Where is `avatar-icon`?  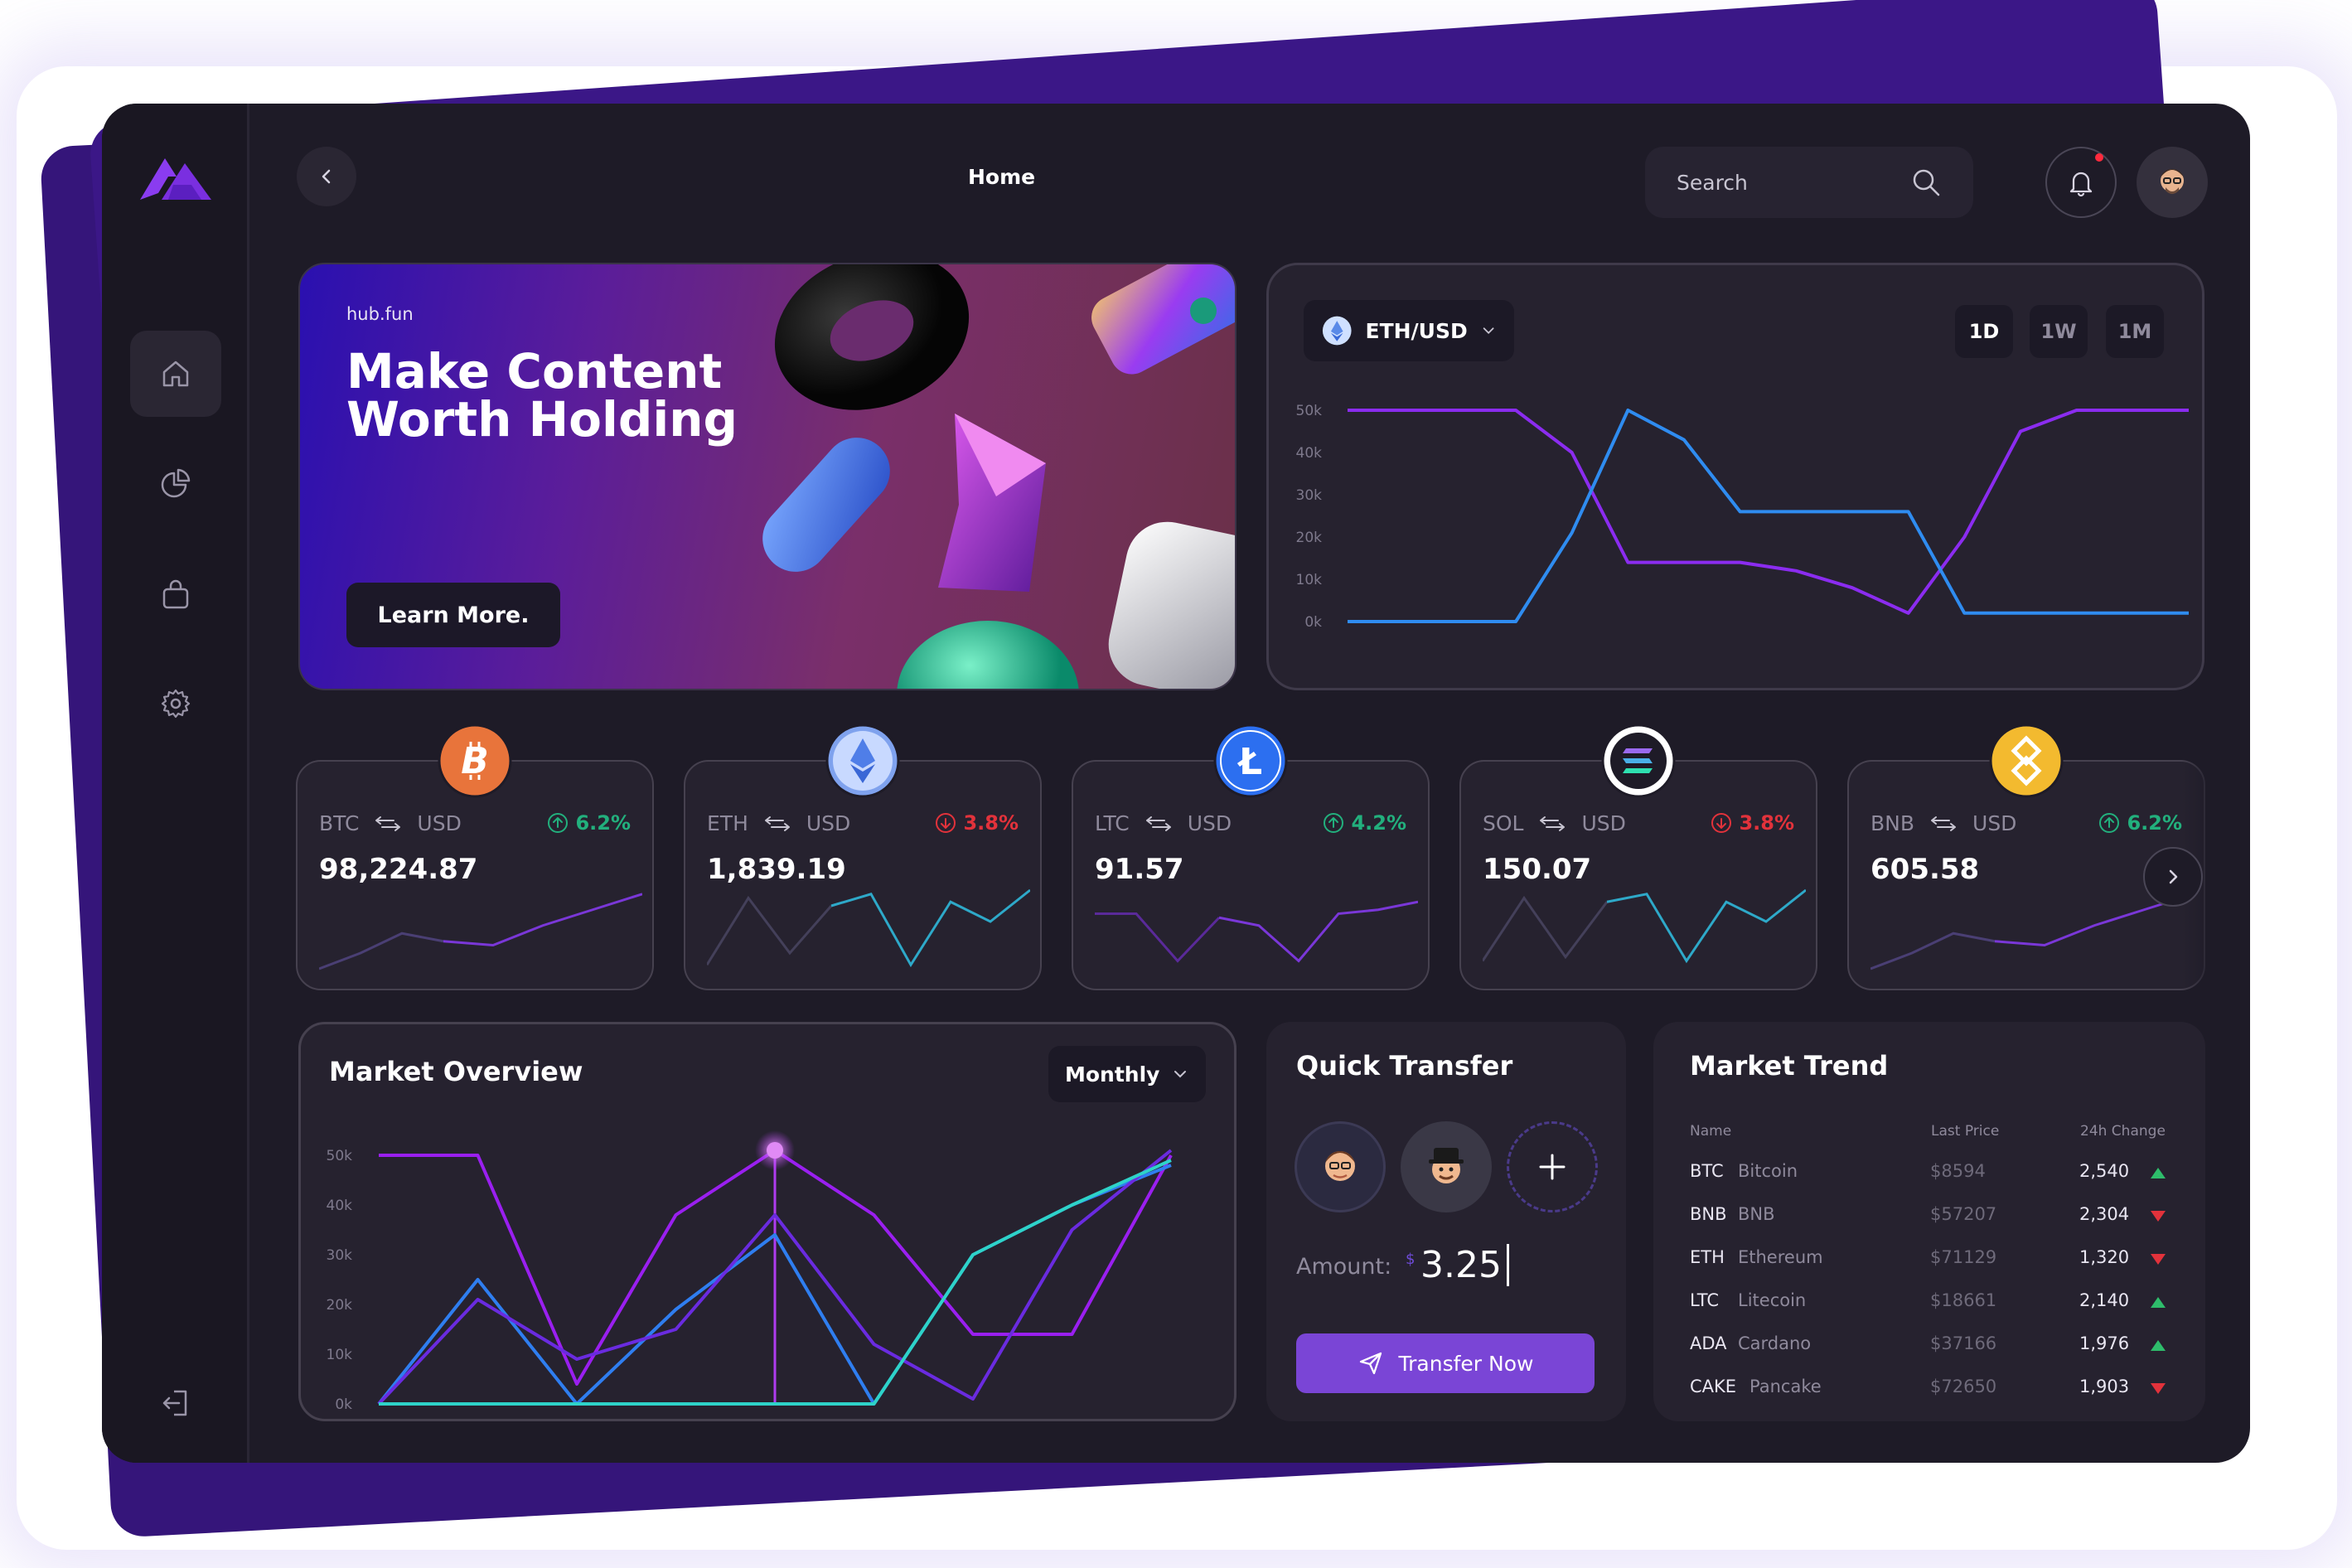
avatar-icon is located at coordinates (1340, 1166).